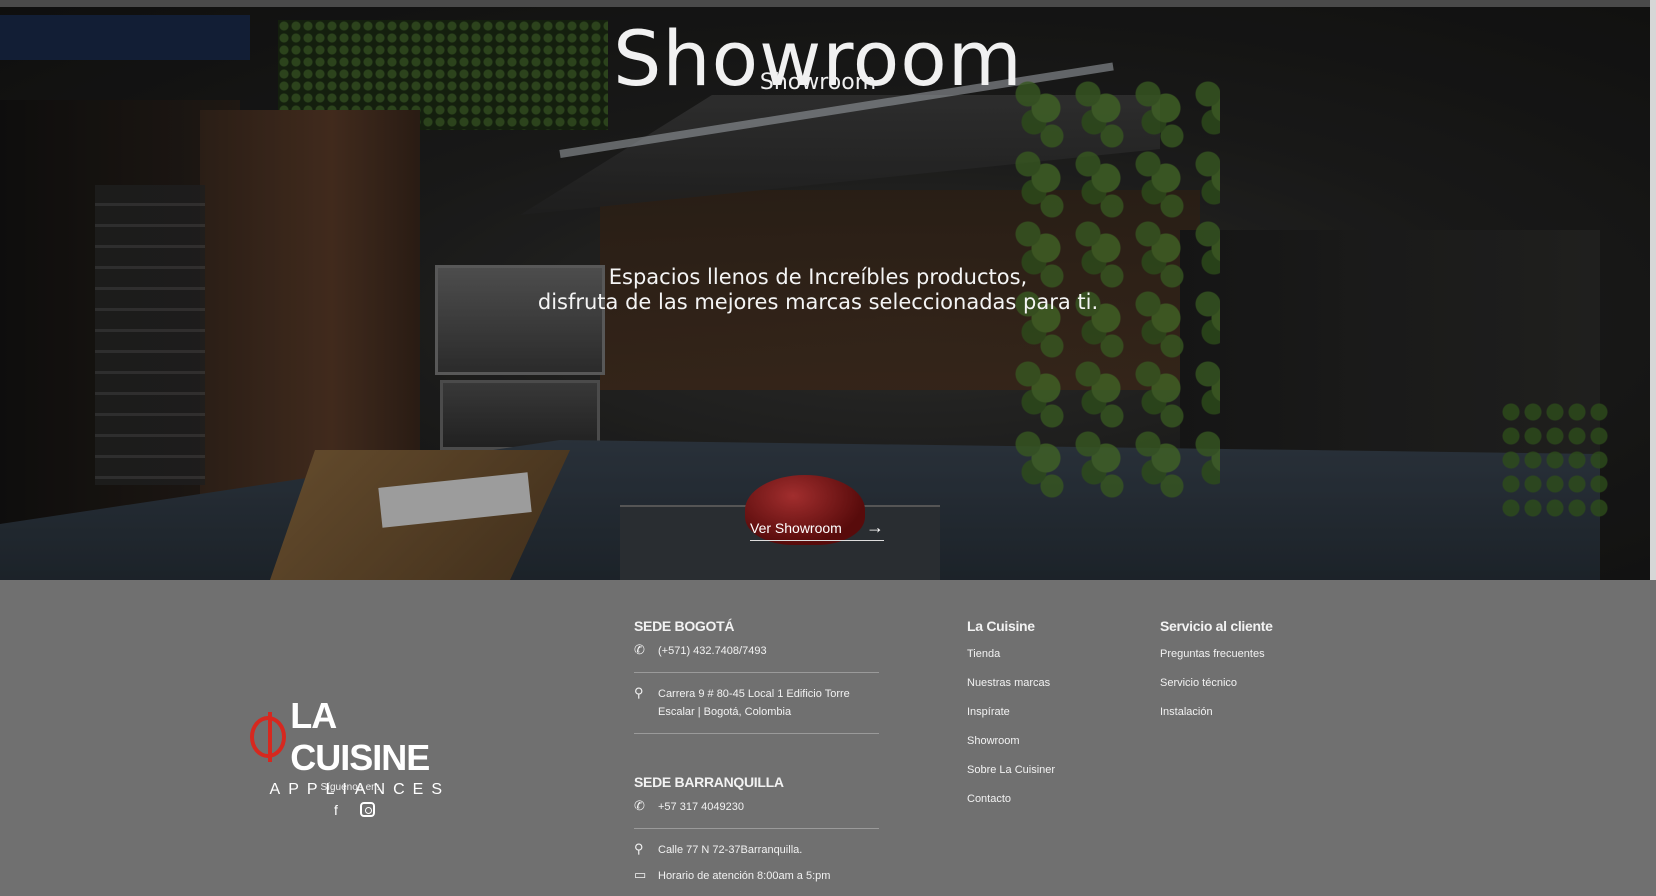  Describe the element at coordinates (796, 527) in the screenshot. I see `cta-label: Ver Showroom` at that location.